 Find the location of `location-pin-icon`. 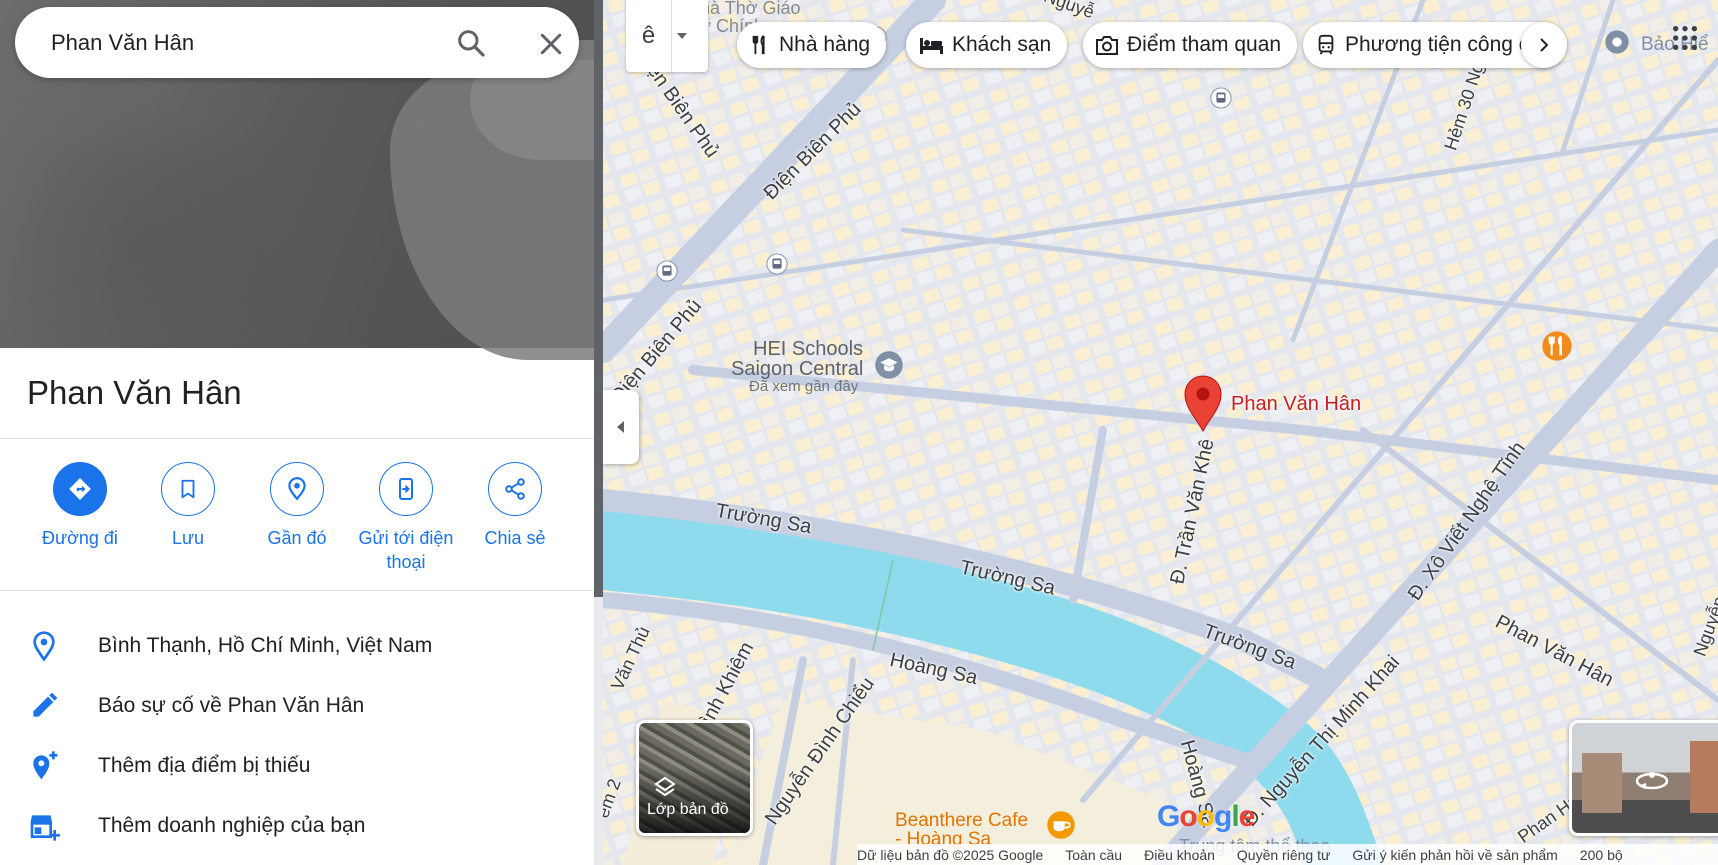

location-pin-icon is located at coordinates (44, 646).